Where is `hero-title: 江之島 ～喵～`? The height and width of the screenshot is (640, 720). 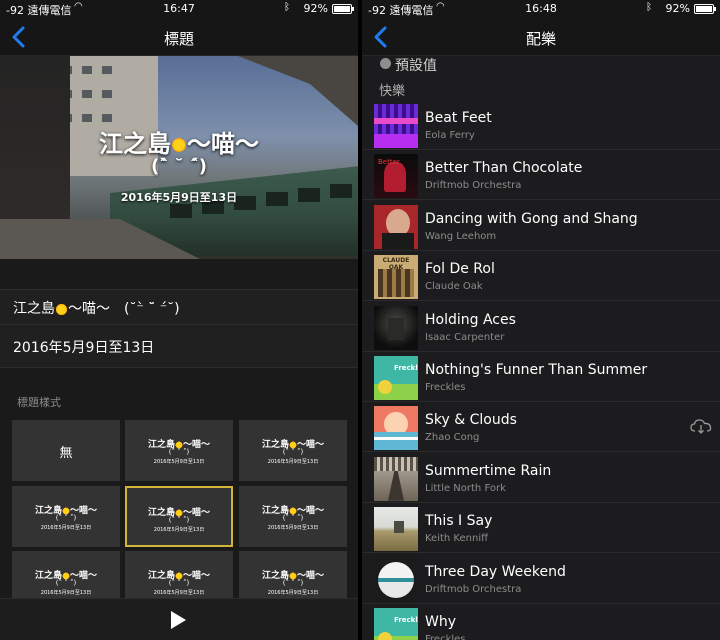
hero-title: 江之島 ～喵～ is located at coordinates (179, 144).